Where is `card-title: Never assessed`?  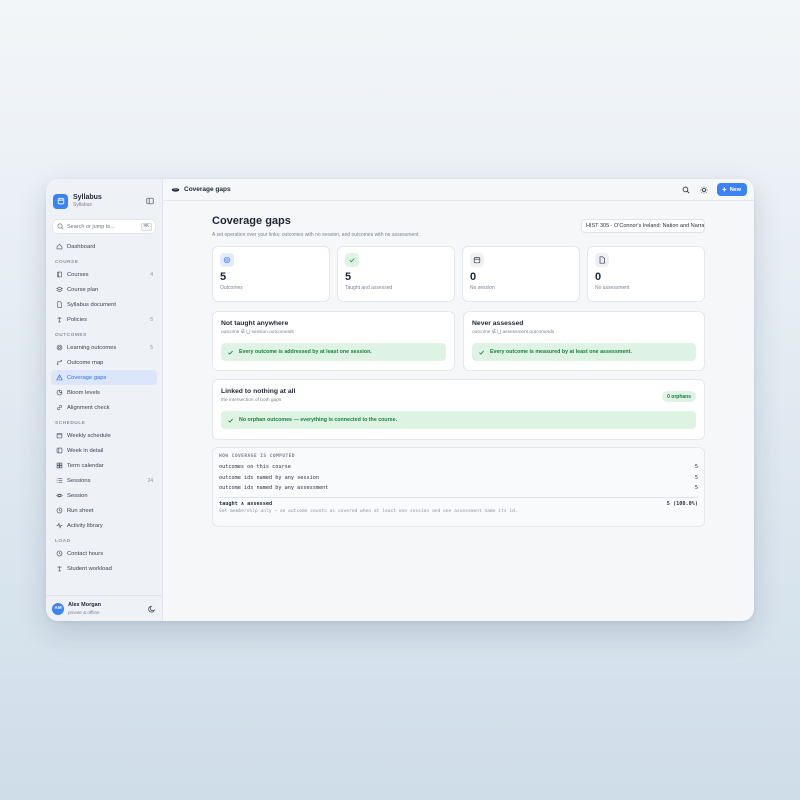
card-title: Never assessed is located at coordinates (498, 323).